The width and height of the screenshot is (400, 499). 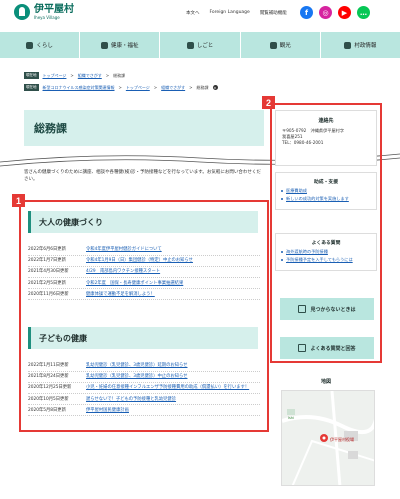 What do you see at coordinates (125, 46) in the screenshot?
I see `nav-label: 健康・福祉` at bounding box center [125, 46].